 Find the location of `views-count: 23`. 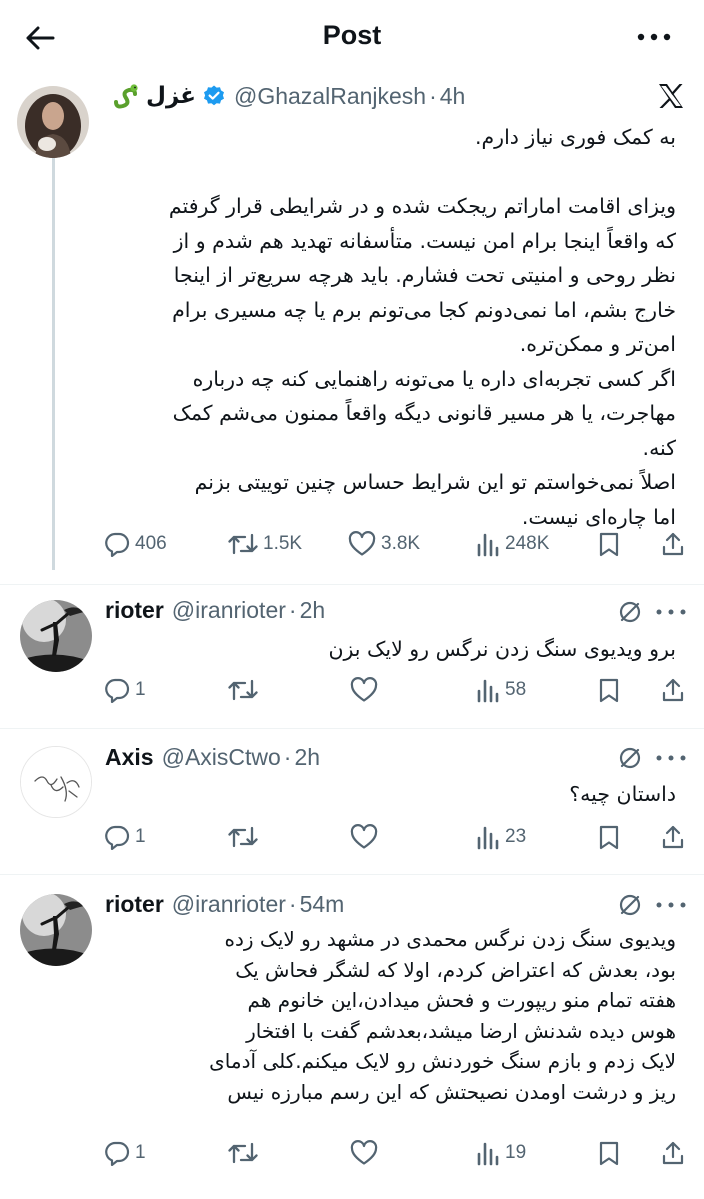

views-count: 23 is located at coordinates (516, 836).